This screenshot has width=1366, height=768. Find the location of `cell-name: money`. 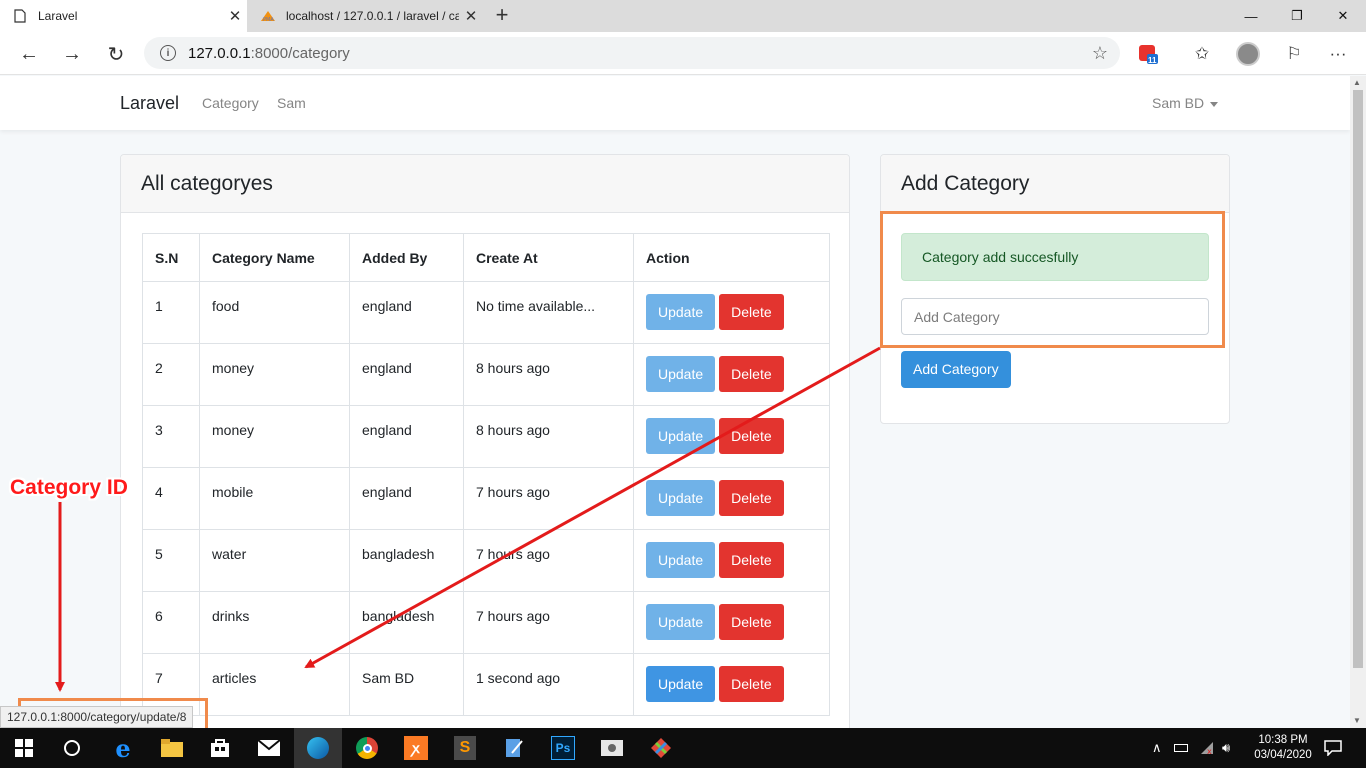

cell-name: money is located at coordinates (274, 374).